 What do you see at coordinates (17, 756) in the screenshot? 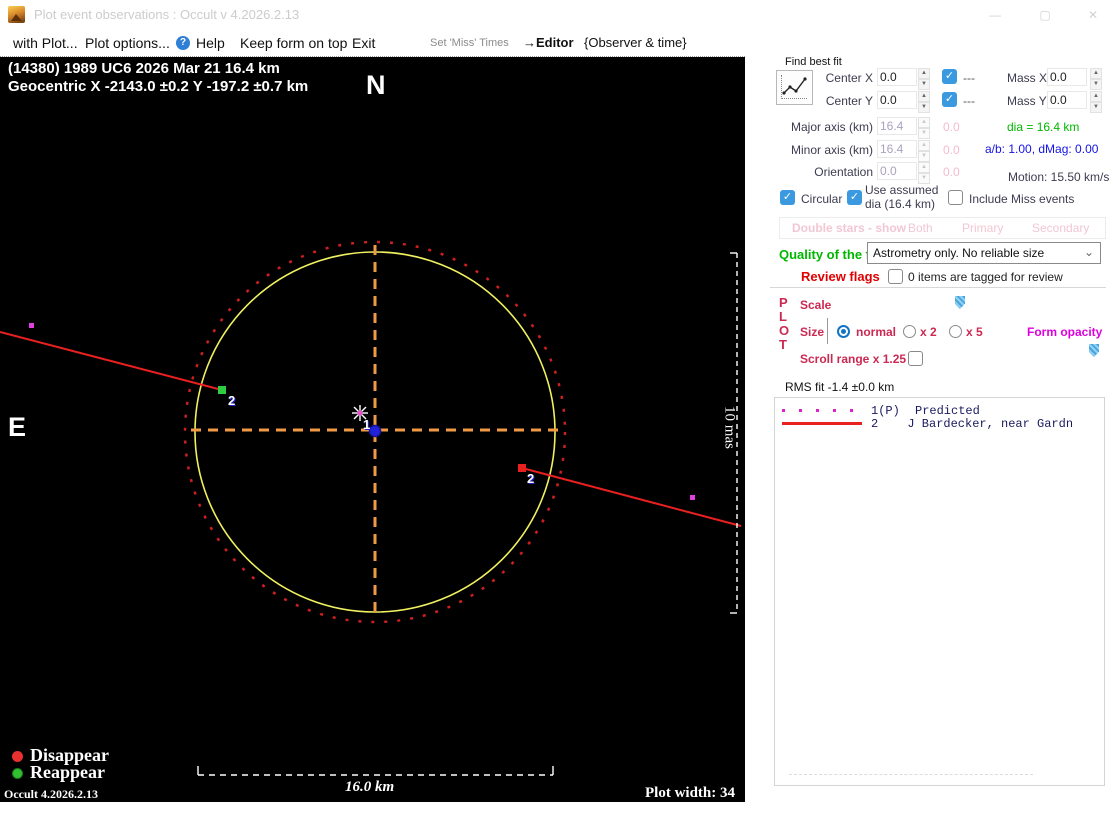
I see `disappear-legend-dot` at bounding box center [17, 756].